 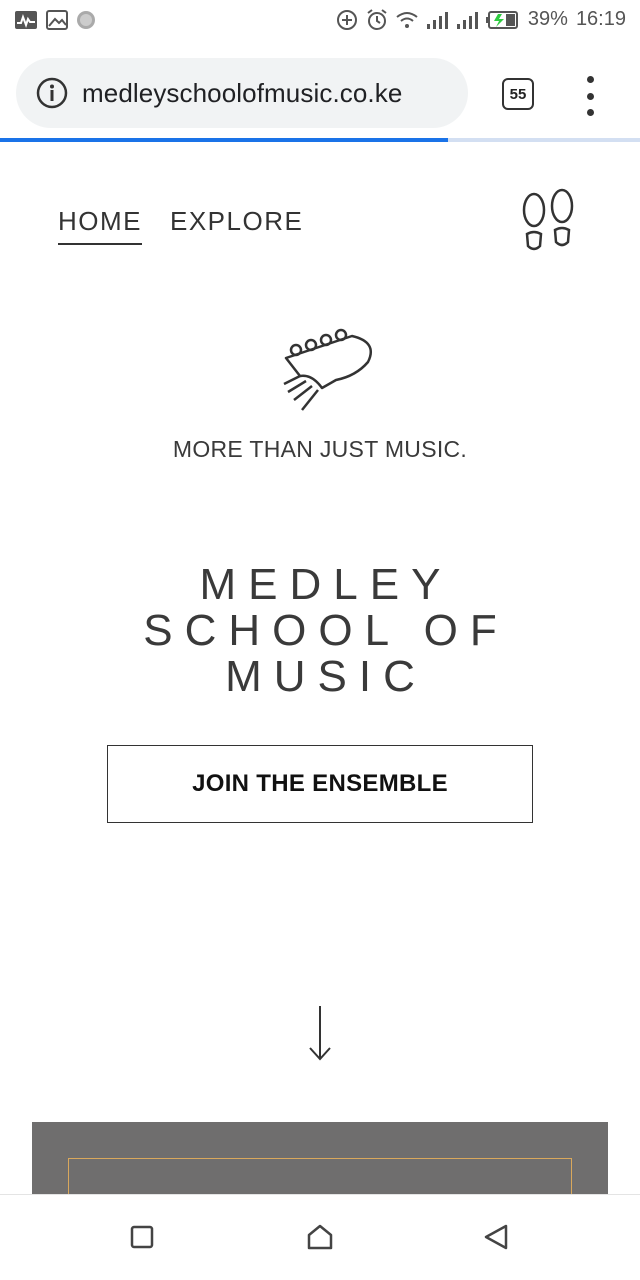 I want to click on battery-charging-icon, so click(x=502, y=19).